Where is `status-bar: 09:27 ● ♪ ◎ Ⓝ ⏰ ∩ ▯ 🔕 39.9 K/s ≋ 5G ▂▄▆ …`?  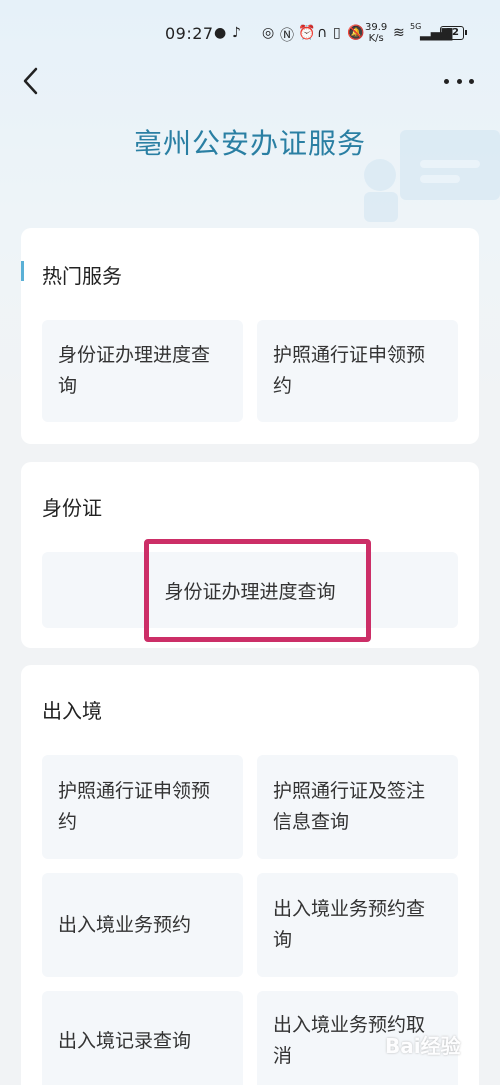
status-bar: 09:27 ● ♪ ◎ Ⓝ ⏰ ∩ ▯ 🔕 39.9 K/s ≋ 5G ▂▄▆ … is located at coordinates (250, 32).